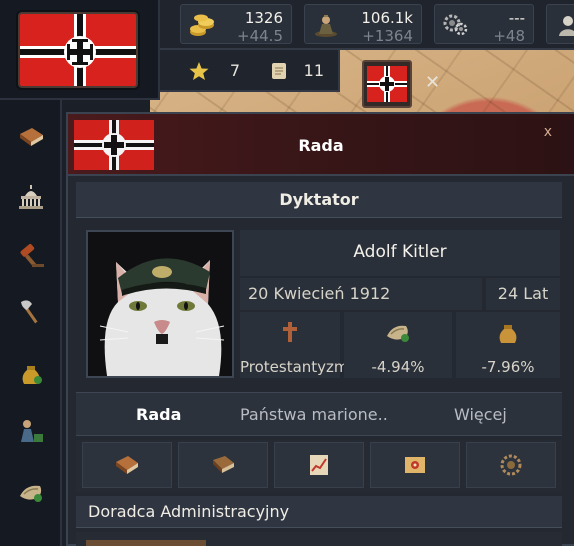  I want to click on ruler-age-box: 24 Lat, so click(523, 294).